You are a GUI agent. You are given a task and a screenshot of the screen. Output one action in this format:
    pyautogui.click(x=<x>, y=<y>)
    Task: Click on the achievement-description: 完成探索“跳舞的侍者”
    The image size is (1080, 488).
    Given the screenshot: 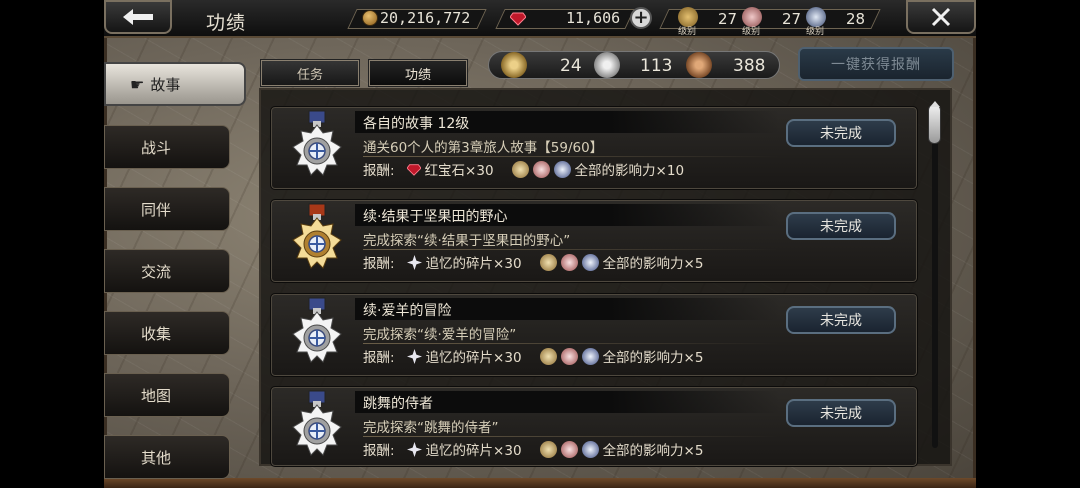 What is the action you would take?
    pyautogui.click(x=431, y=428)
    